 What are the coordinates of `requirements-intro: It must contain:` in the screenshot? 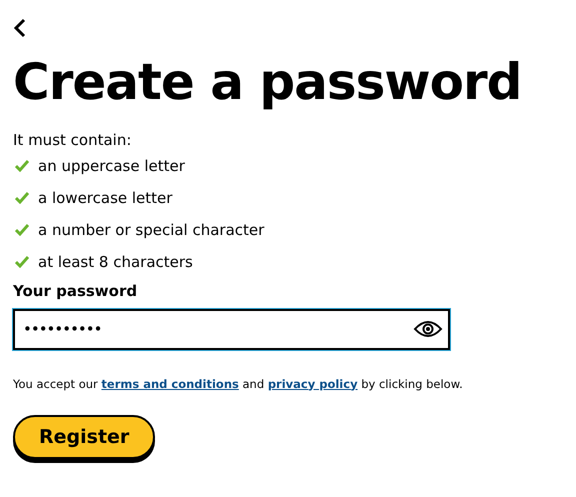 It's located at (72, 140).